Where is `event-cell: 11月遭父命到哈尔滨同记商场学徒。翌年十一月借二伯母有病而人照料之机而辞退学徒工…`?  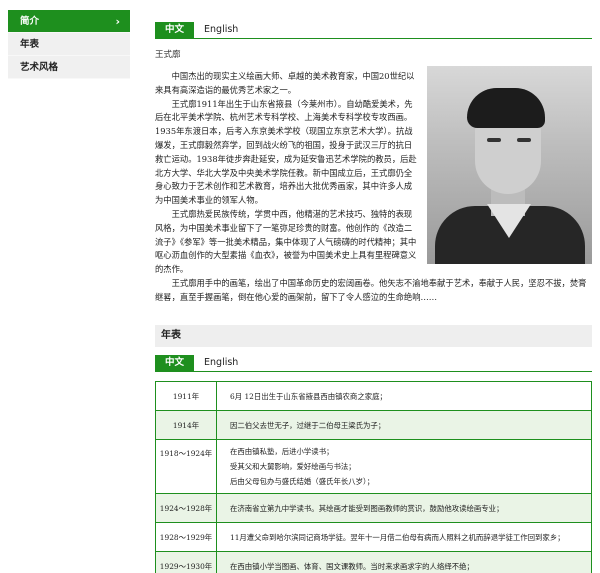
event-cell: 11月遭父命到哈尔滨同记商场学徒。翌年十一月借二伯母有病而人照料之机而辞退学徒工… is located at coordinates (404, 537).